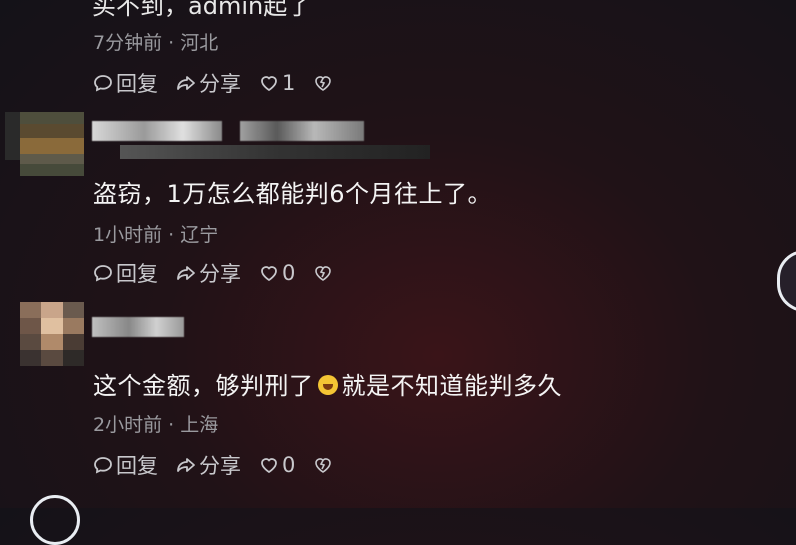 This screenshot has height=545, width=796. I want to click on comment-text-part2: 就是不知道能判多久, so click(451, 386).